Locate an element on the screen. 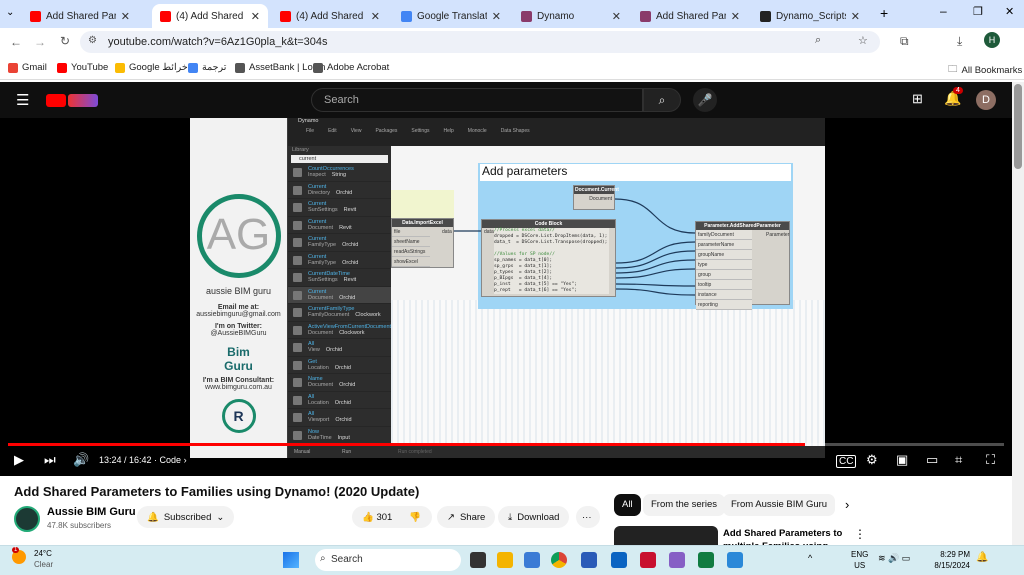  taskbar-search: ⌕ Search is located at coordinates (388, 560).